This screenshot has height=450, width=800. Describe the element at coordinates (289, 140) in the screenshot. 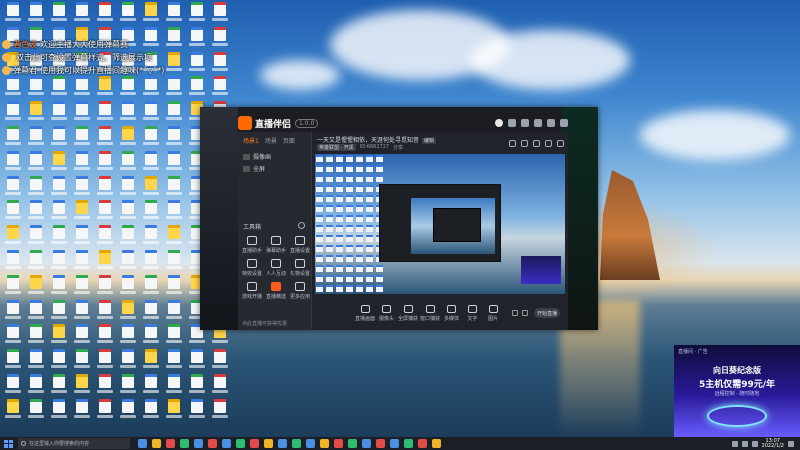

I see `tab-page: 页面` at that location.